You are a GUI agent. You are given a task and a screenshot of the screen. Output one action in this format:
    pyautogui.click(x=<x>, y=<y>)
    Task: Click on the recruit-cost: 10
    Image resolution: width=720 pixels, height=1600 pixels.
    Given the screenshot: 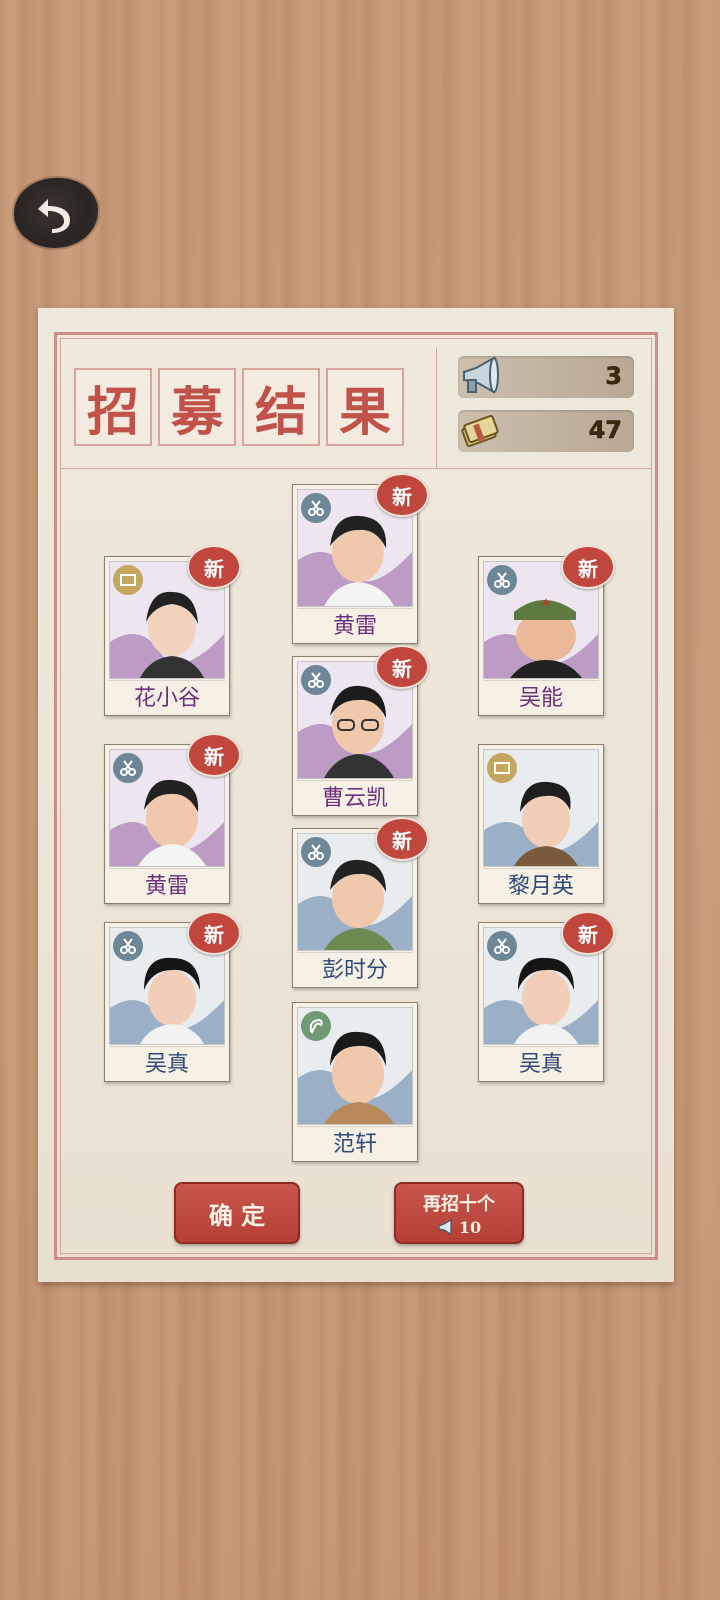 What is the action you would take?
    pyautogui.click(x=459, y=1227)
    